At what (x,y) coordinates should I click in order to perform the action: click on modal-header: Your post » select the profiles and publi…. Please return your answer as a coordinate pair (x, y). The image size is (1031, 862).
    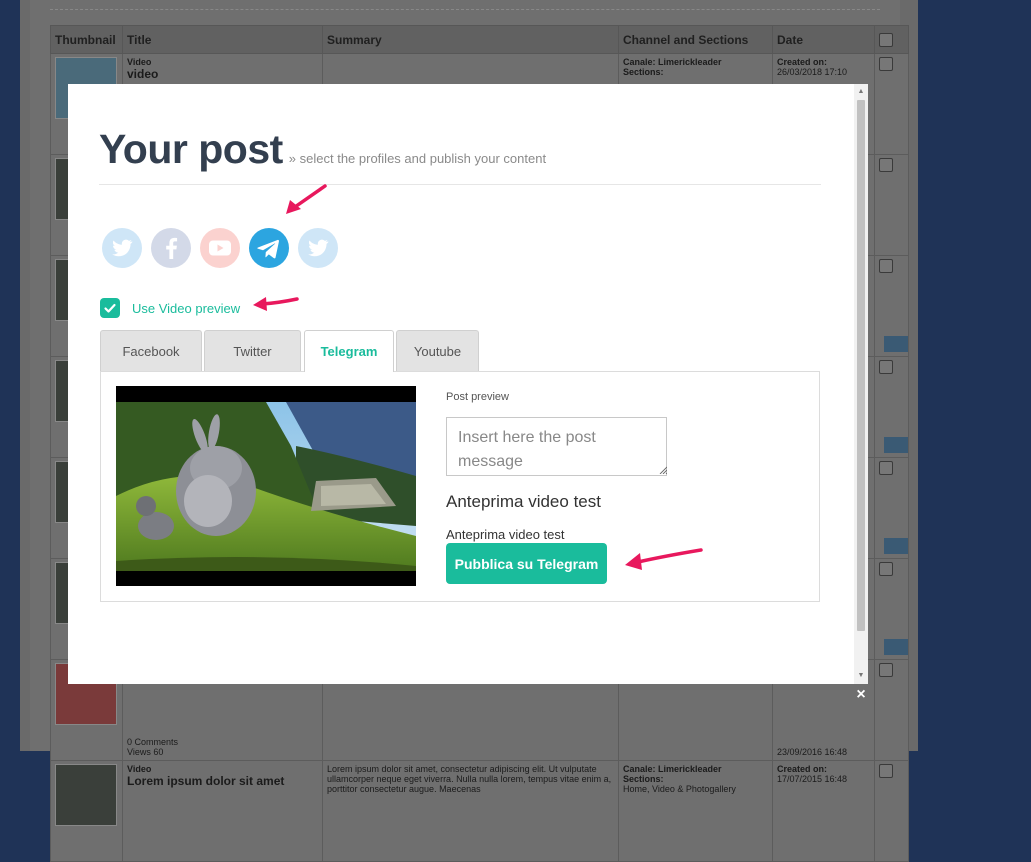
    Looking at the image, I should click on (322, 149).